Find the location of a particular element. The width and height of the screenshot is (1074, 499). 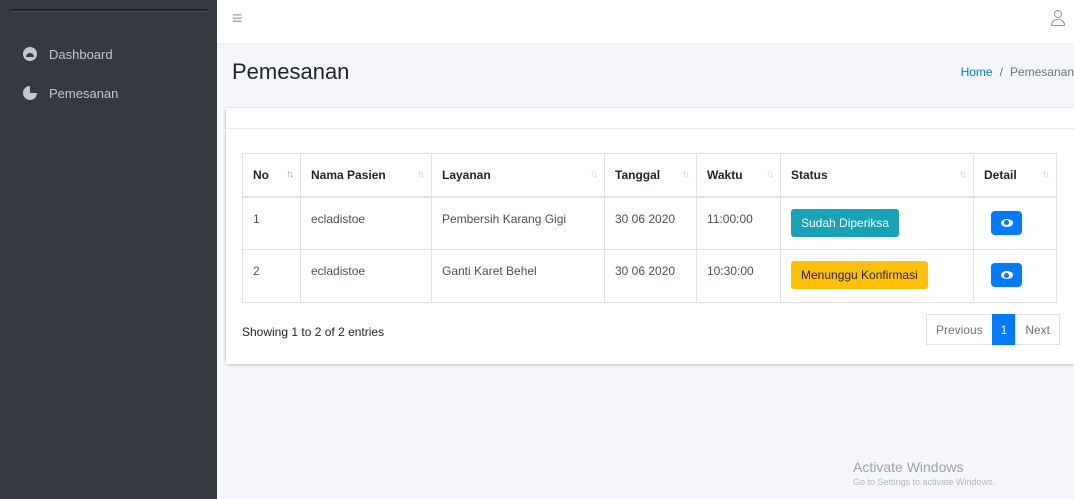

cell-status: Sudah Diperiksa is located at coordinates (877, 223).